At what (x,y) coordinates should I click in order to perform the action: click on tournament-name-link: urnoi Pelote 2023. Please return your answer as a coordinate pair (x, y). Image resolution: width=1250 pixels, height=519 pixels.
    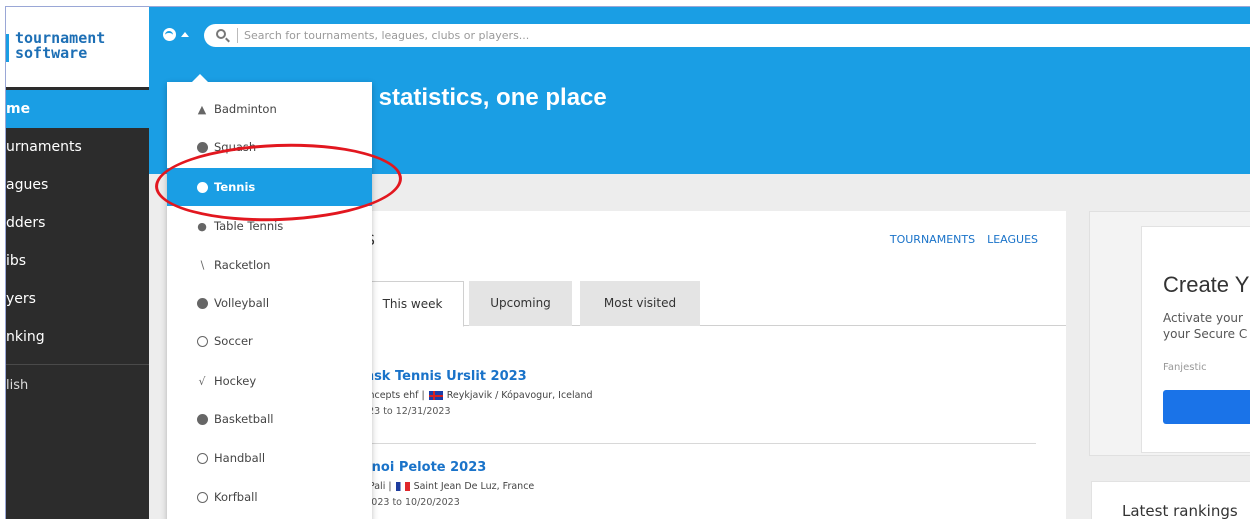
    Looking at the image, I should click on (445, 467).